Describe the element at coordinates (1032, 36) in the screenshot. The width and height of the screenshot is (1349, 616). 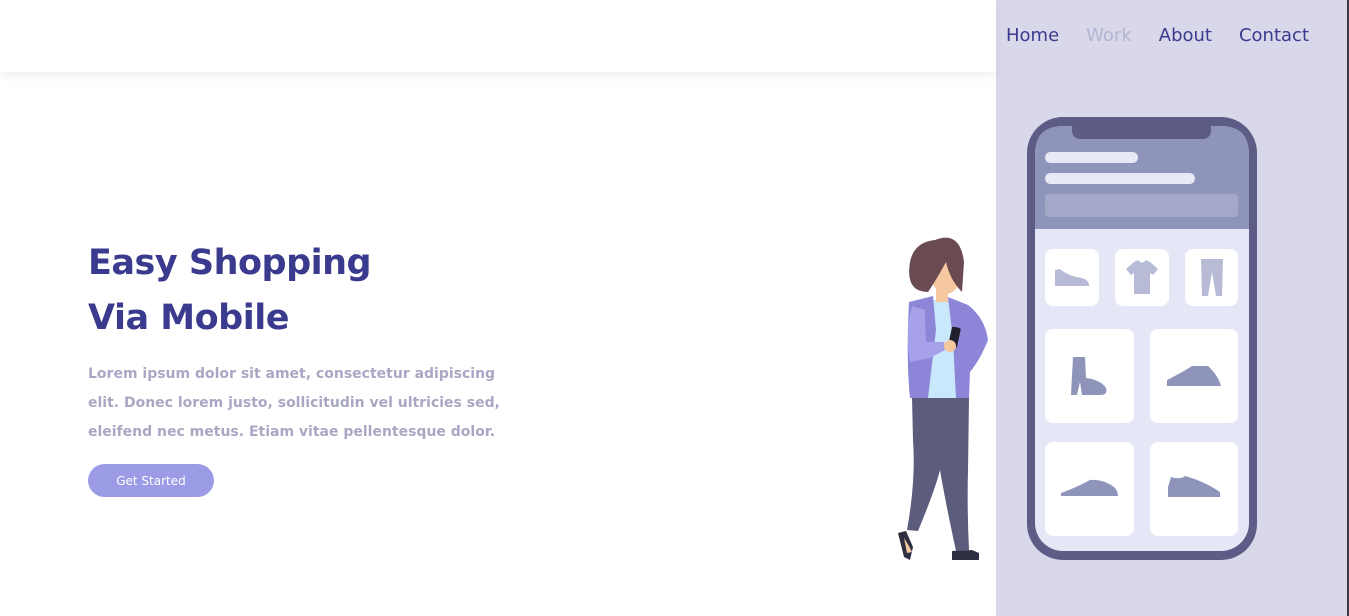
I see `nav-item-home: Home` at that location.